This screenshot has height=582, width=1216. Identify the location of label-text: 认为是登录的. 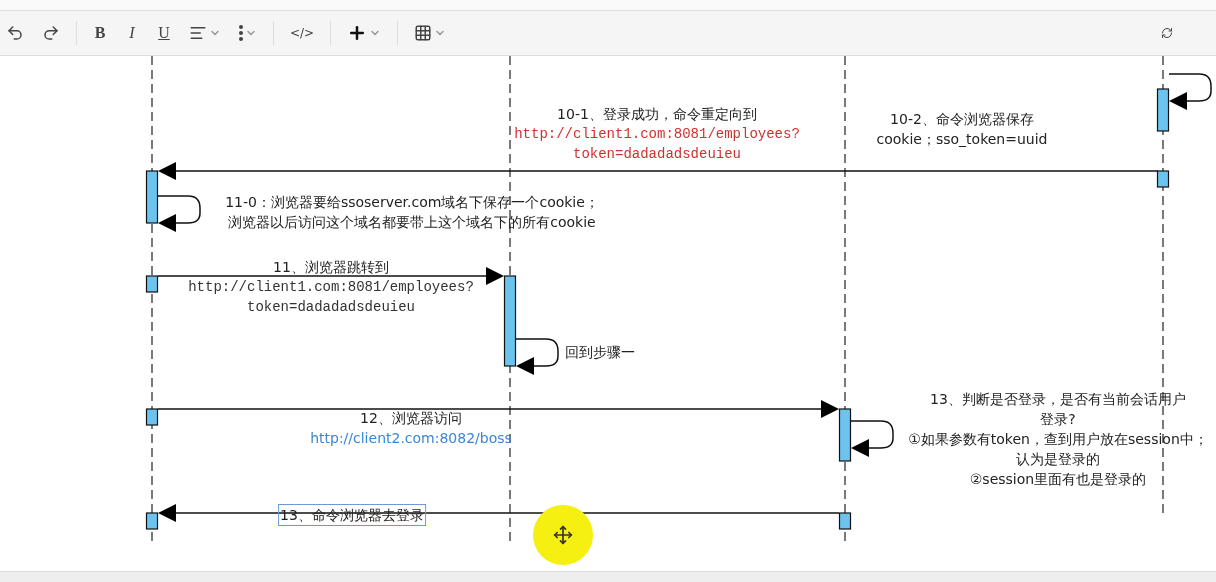
(1058, 459).